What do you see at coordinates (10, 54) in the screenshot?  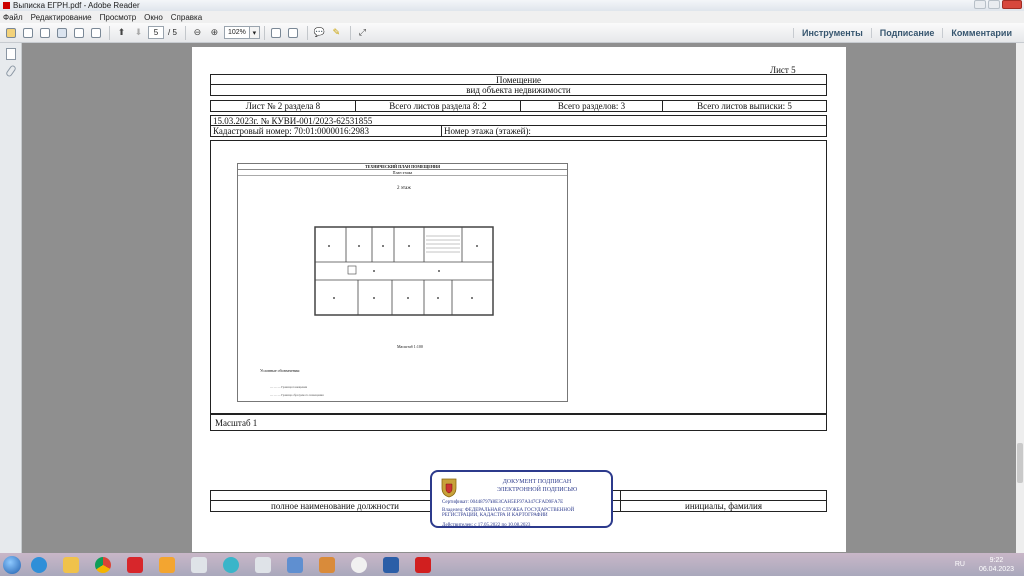 I see `page-thumbnails-icon` at bounding box center [10, 54].